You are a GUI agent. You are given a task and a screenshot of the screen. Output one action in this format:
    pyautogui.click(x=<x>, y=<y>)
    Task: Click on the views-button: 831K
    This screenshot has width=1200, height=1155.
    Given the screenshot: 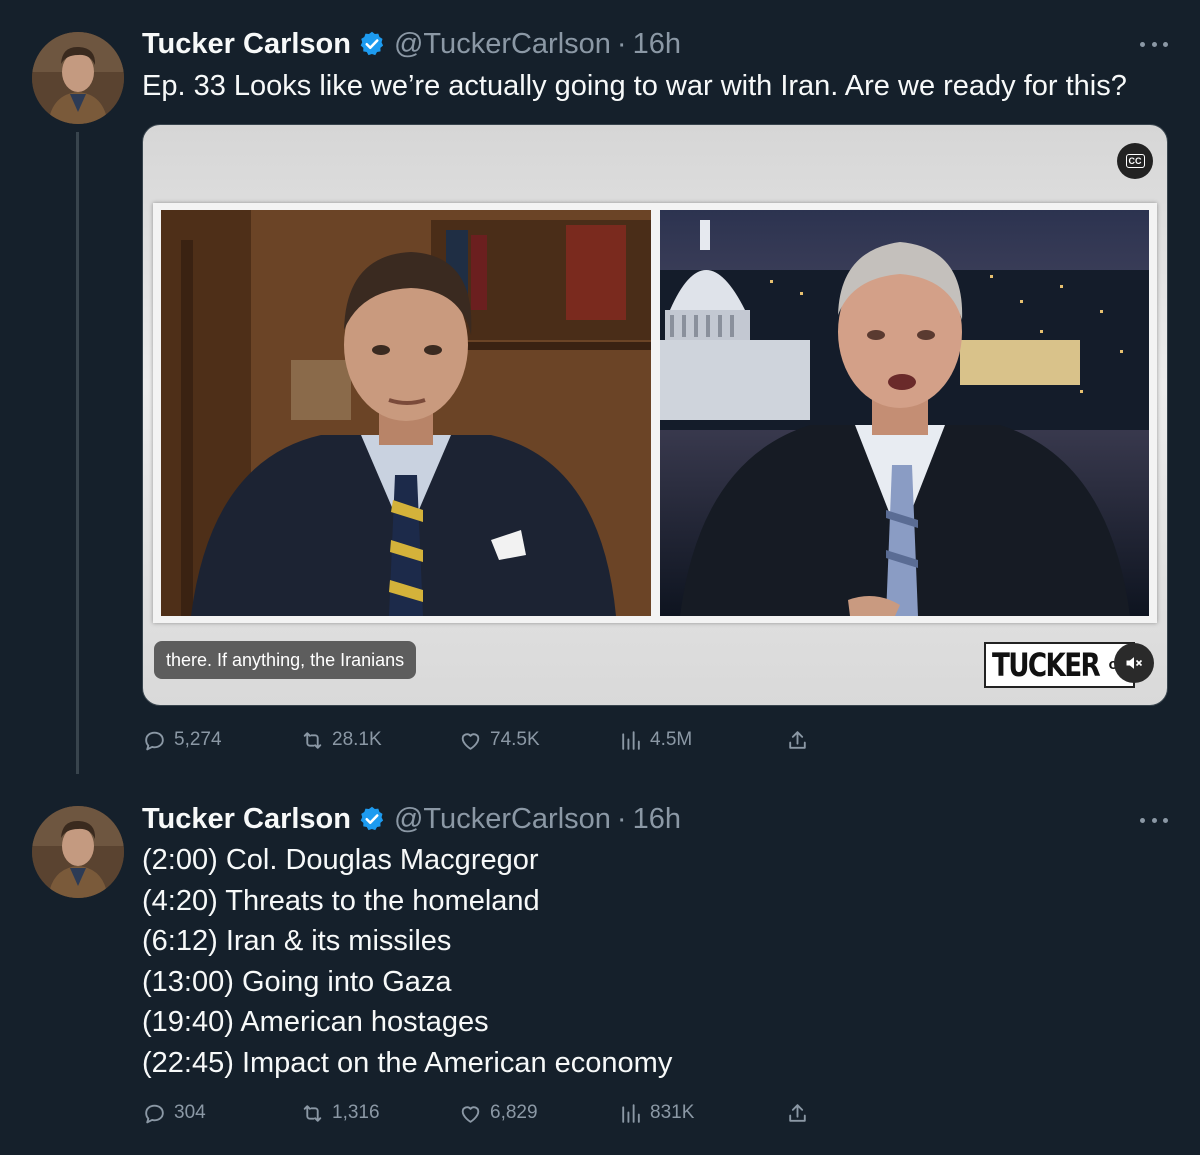 What is the action you would take?
    pyautogui.click(x=656, y=1113)
    